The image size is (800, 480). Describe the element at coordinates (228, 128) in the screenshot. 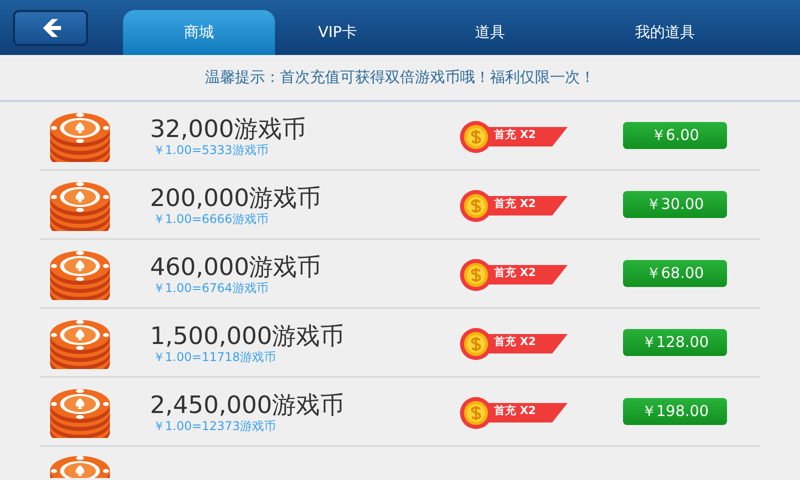

I see `coin-amount: 32,000游戏币` at that location.